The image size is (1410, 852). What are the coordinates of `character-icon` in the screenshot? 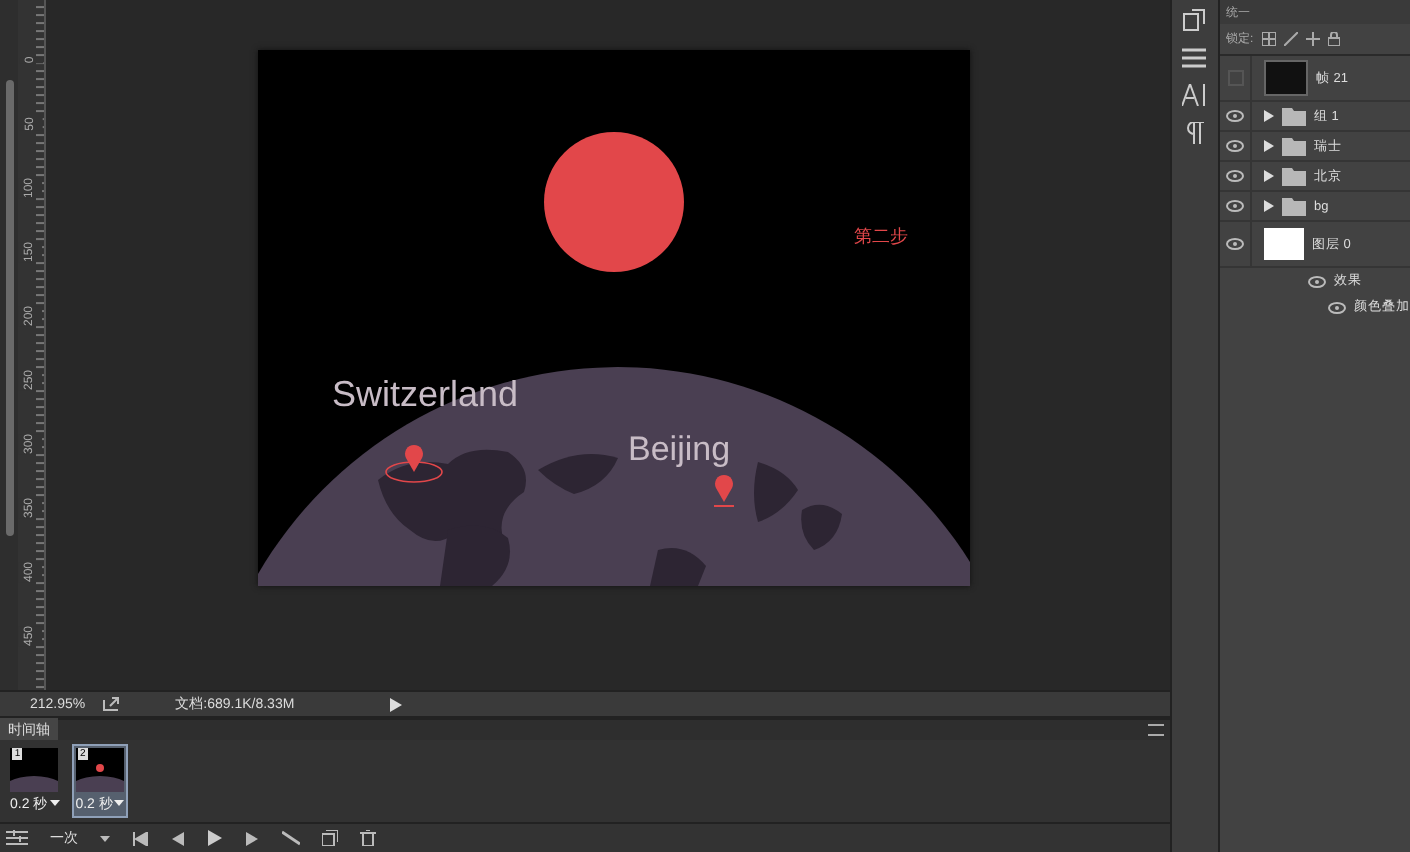 It's located at (1194, 95).